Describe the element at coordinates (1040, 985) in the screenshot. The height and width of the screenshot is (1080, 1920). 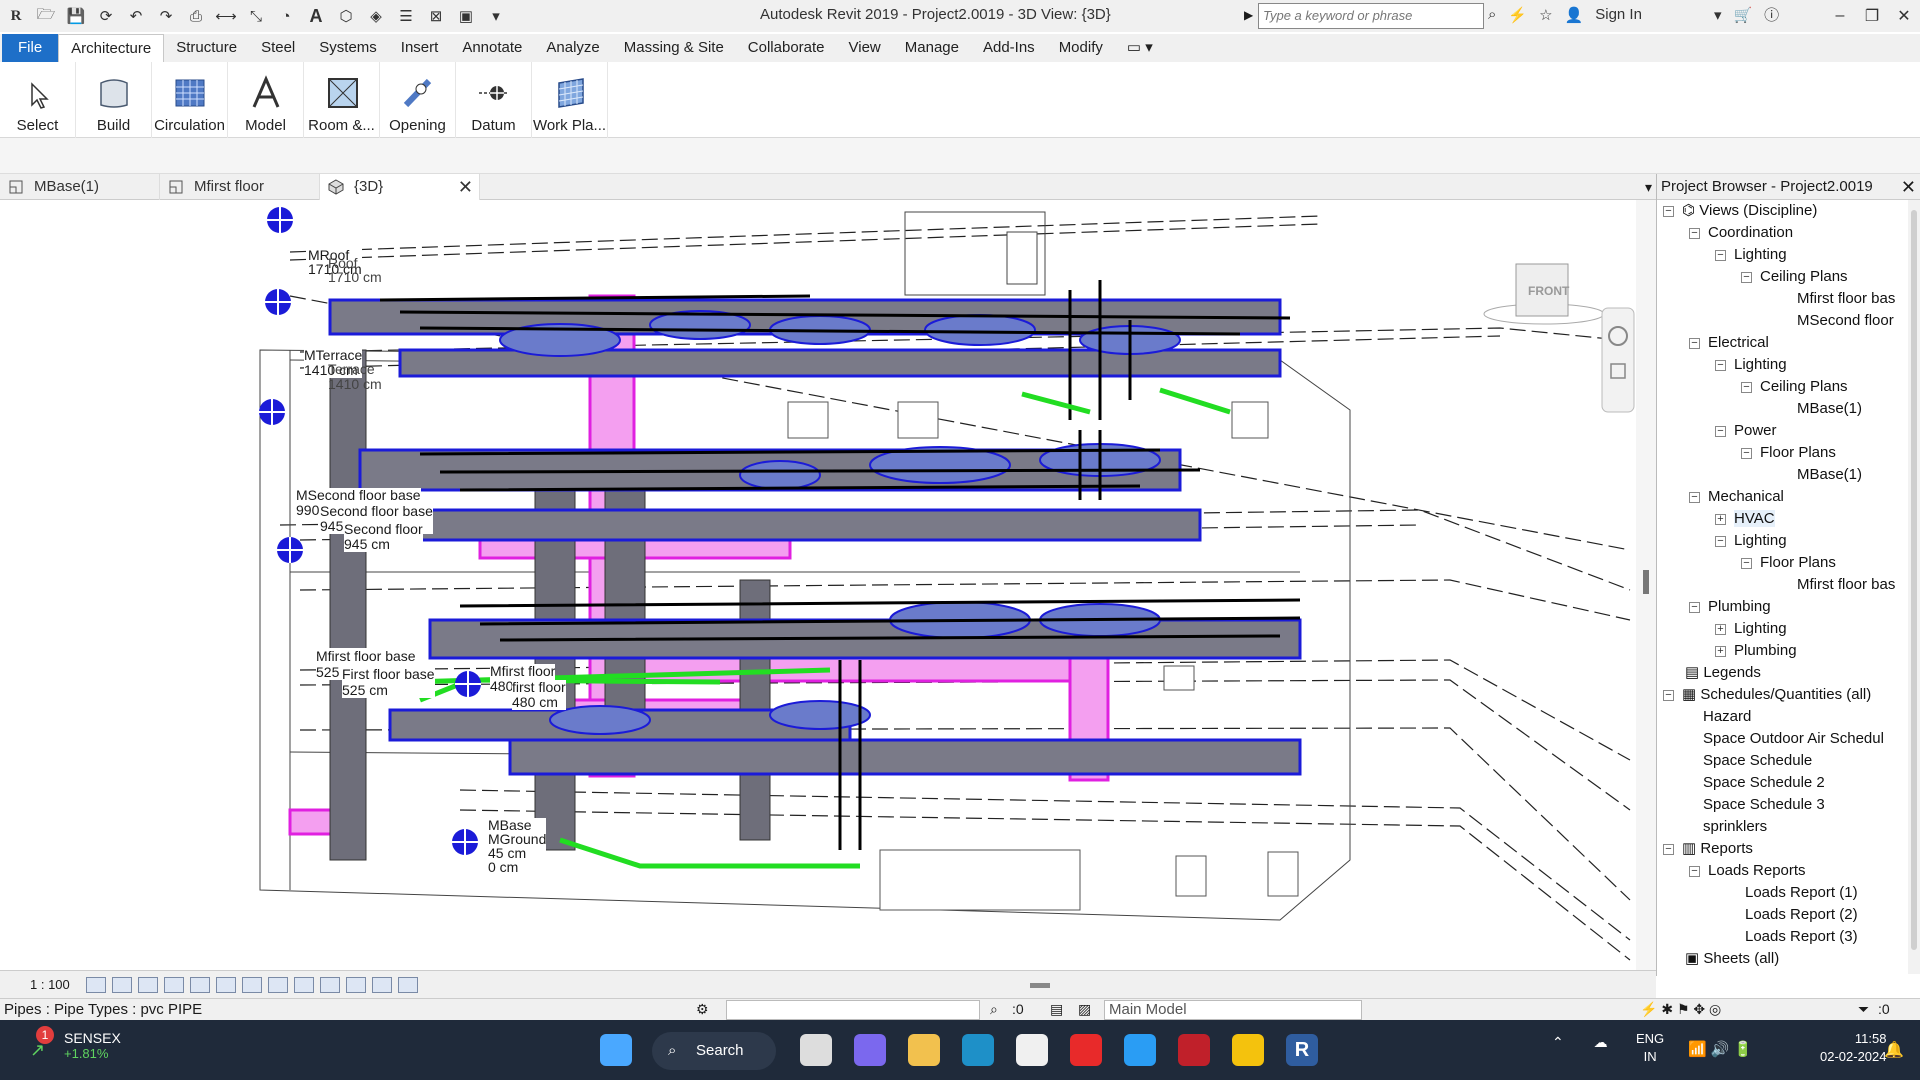
I see `canvas-horizontal-scroll-thumb` at that location.